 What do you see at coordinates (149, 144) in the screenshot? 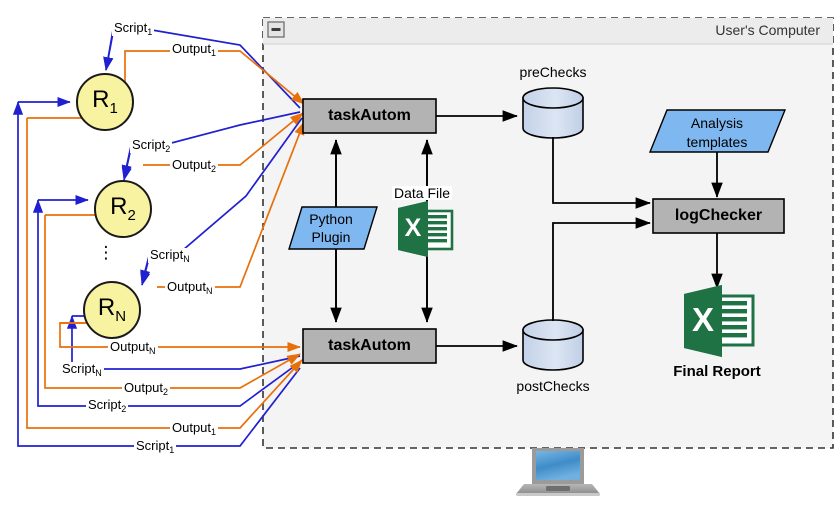
I see `label-script2-top-base: Script` at bounding box center [149, 144].